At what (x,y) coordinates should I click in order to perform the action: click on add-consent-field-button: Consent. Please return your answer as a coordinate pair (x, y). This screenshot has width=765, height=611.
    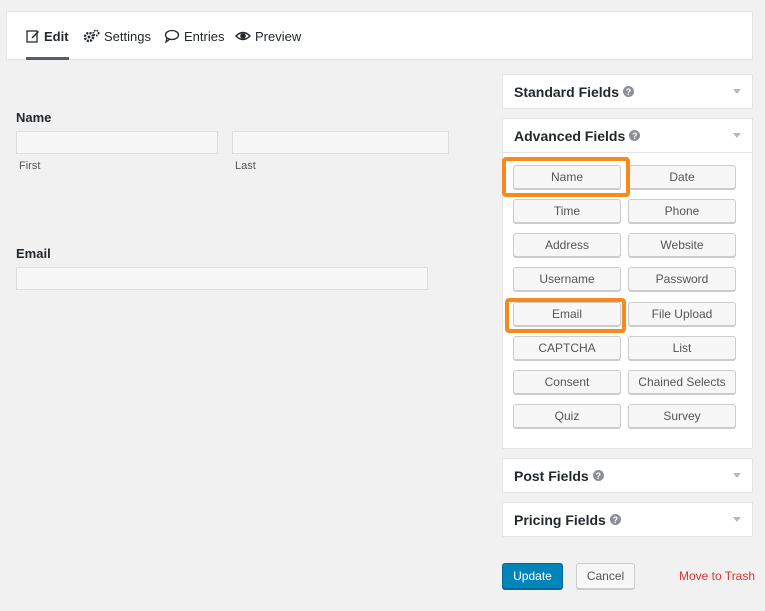
    Looking at the image, I should click on (567, 382).